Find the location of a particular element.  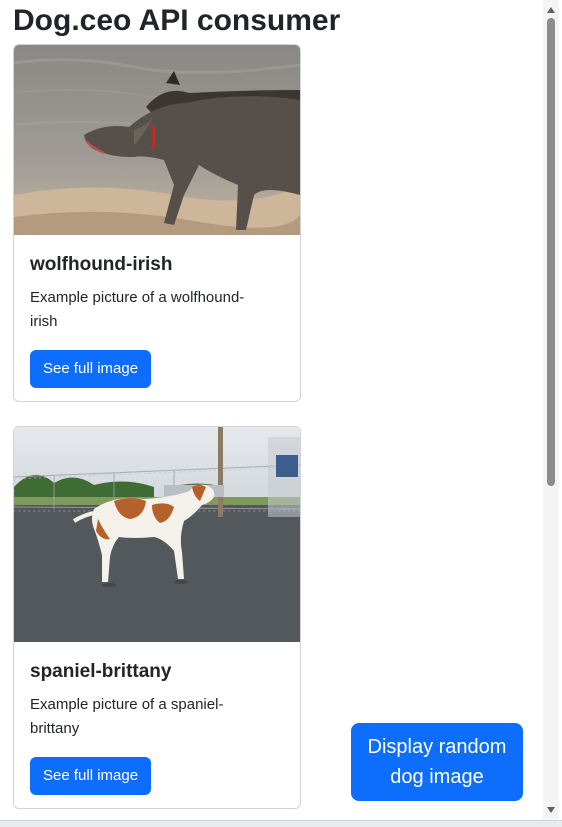

card-image-spaniel-brittany is located at coordinates (157, 534).